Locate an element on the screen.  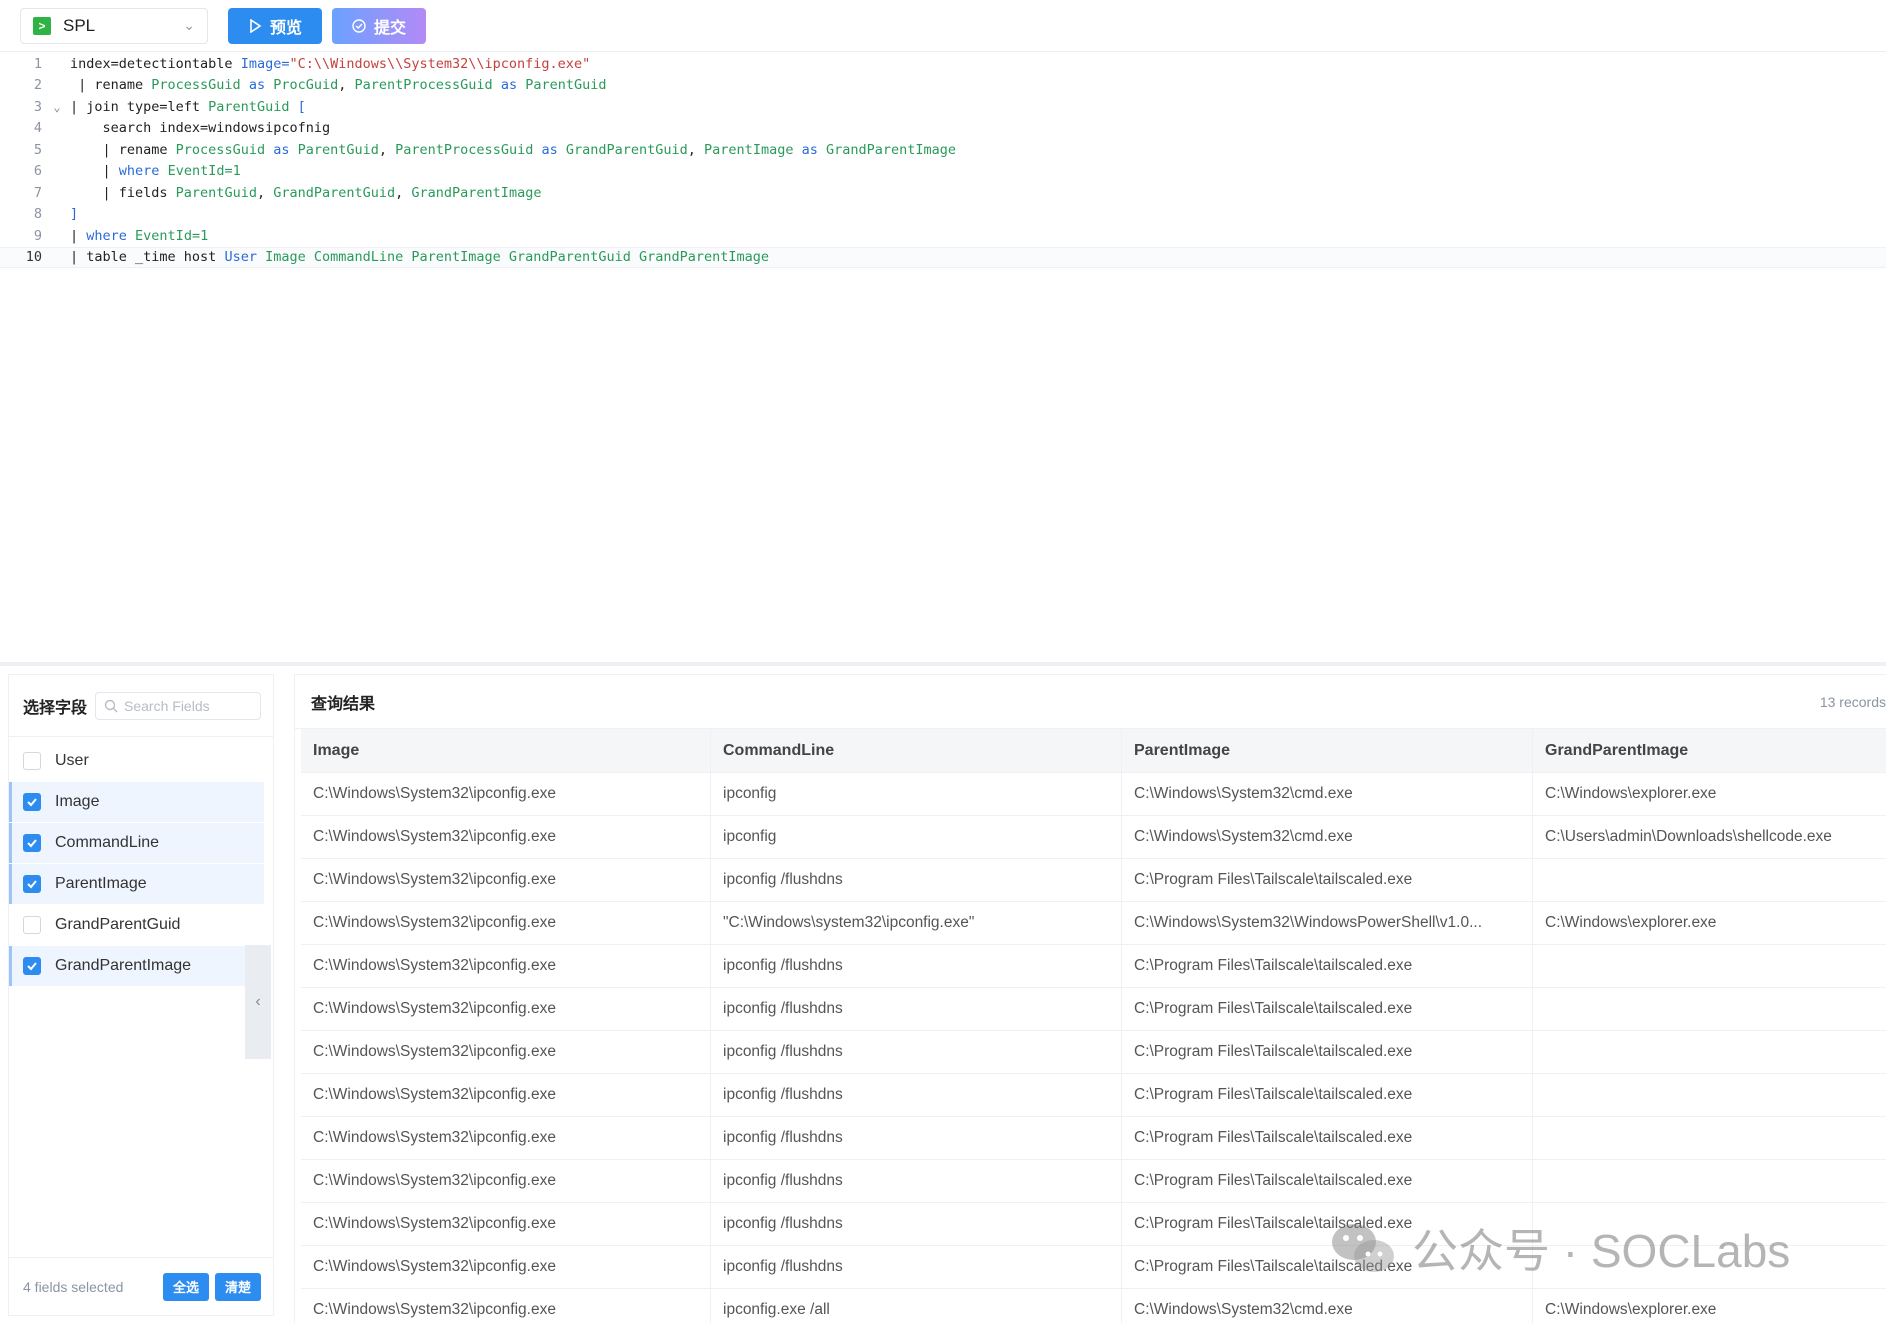
code-line: 9 | where EventId=1 is located at coordinates (943, 236).